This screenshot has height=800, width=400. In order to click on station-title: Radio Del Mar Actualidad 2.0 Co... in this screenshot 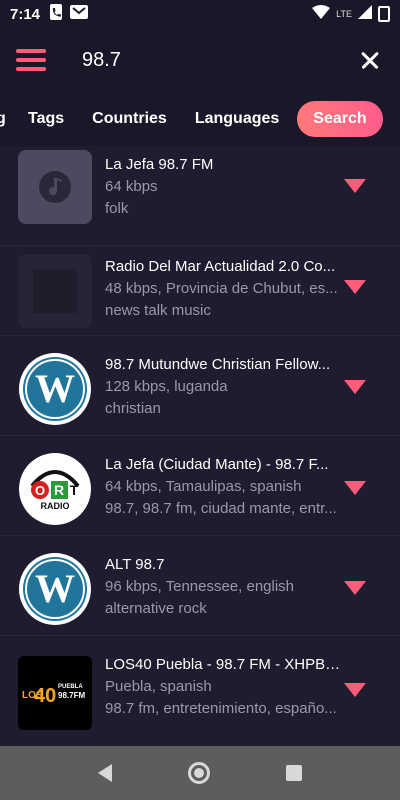, I will do `click(220, 266)`.